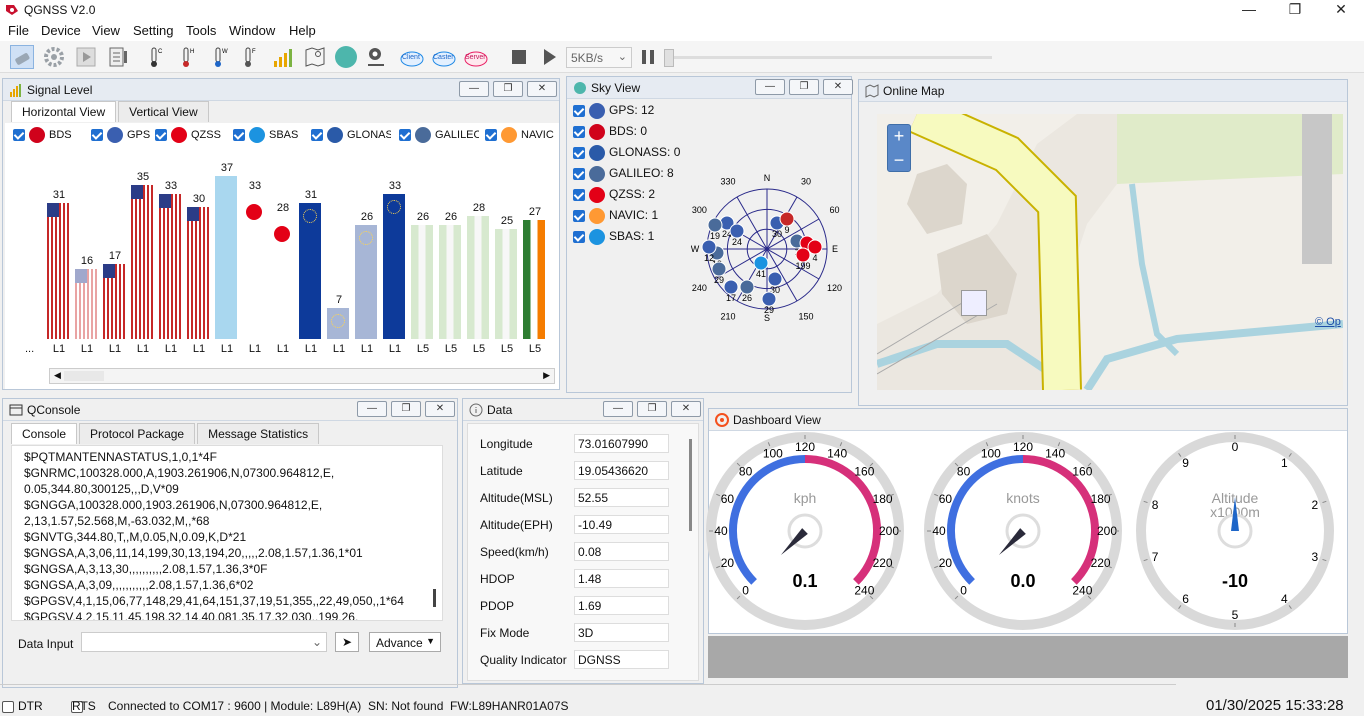 Image resolution: width=1364 pixels, height=716 pixels. I want to click on minimize-button: —, so click(1249, 10).